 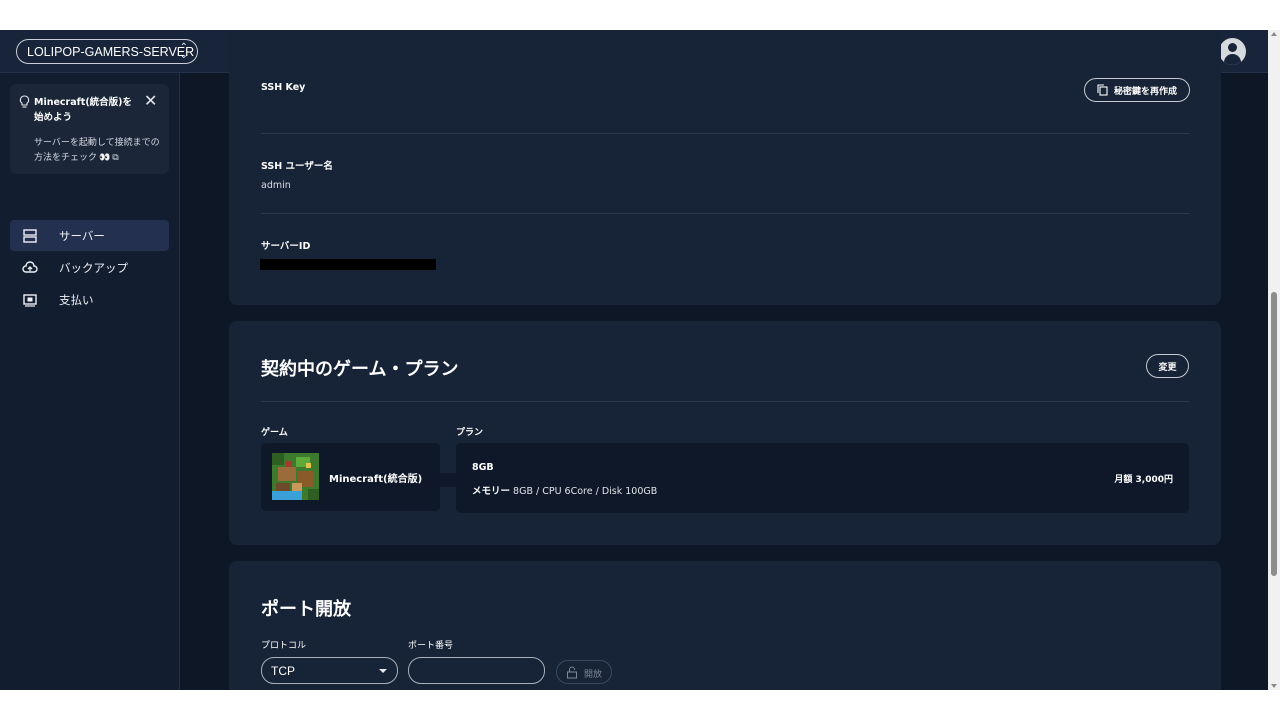 I want to click on lightbulb-icon, so click(x=24, y=103).